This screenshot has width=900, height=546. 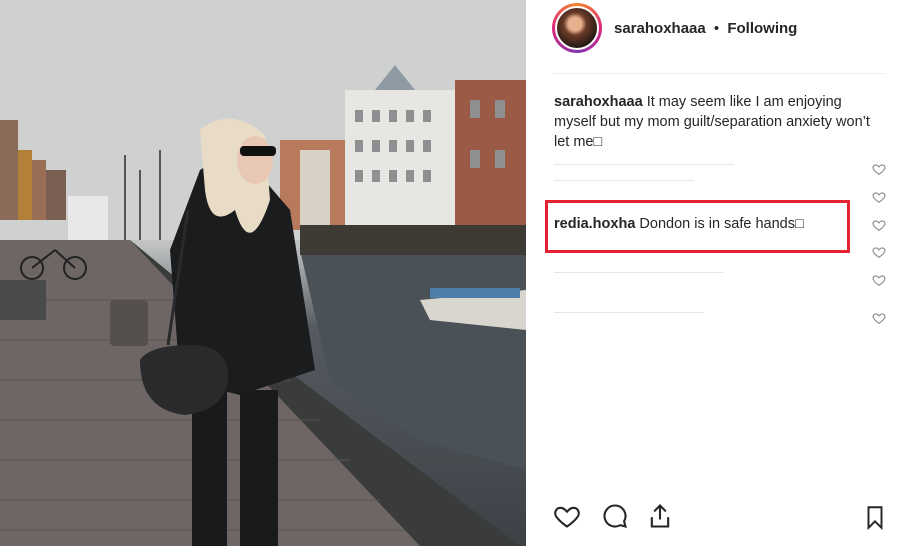 I want to click on post-header: sarahoxhaaa • Following, so click(x=713, y=37).